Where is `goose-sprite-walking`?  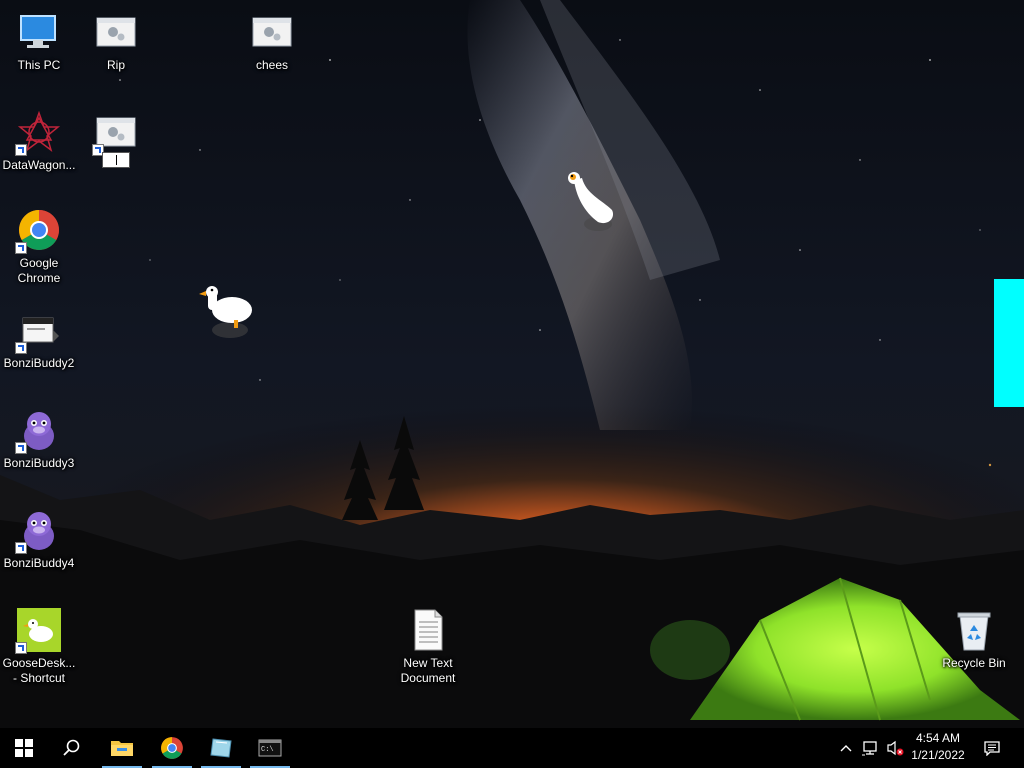 goose-sprite-walking is located at coordinates (226, 311).